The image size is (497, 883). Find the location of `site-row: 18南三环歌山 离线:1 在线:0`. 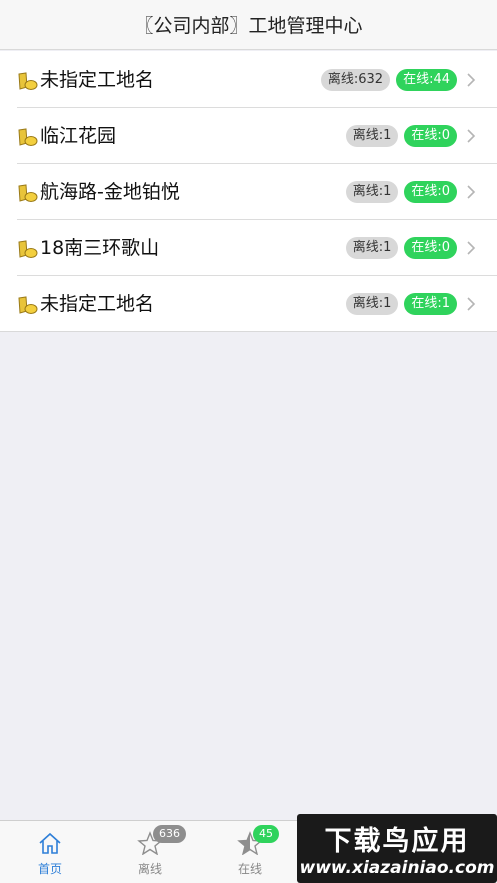

site-row: 18南三环歌山 离线:1 在线:0 is located at coordinates (248, 247).